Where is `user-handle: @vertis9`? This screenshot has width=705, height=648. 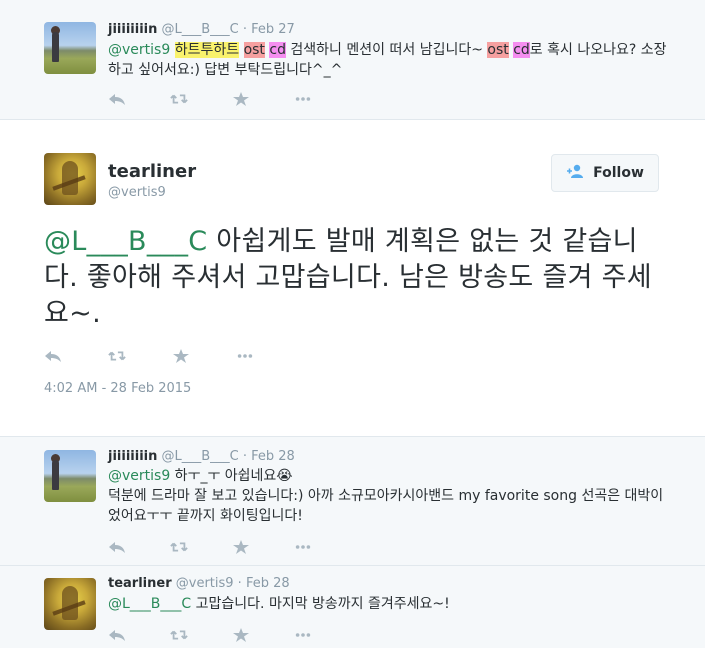
user-handle: @vertis9 is located at coordinates (137, 192).